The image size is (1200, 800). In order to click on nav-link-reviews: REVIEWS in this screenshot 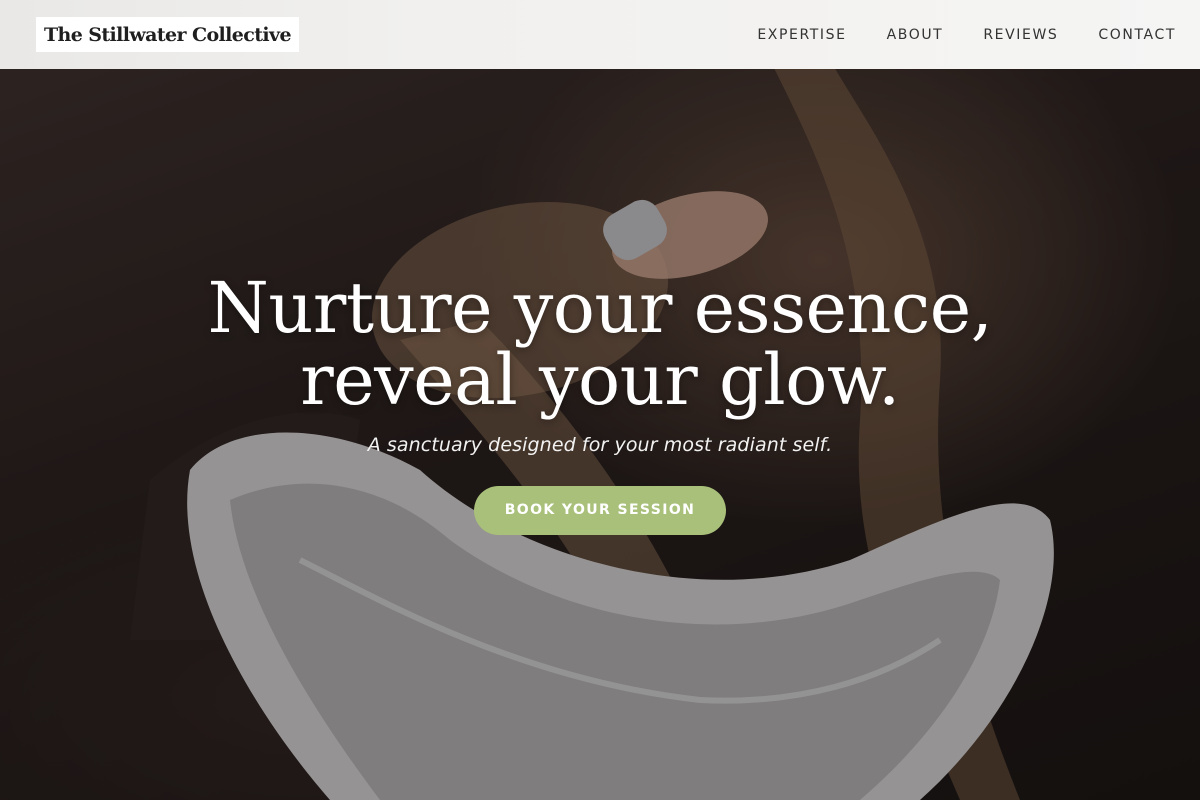, I will do `click(1020, 35)`.